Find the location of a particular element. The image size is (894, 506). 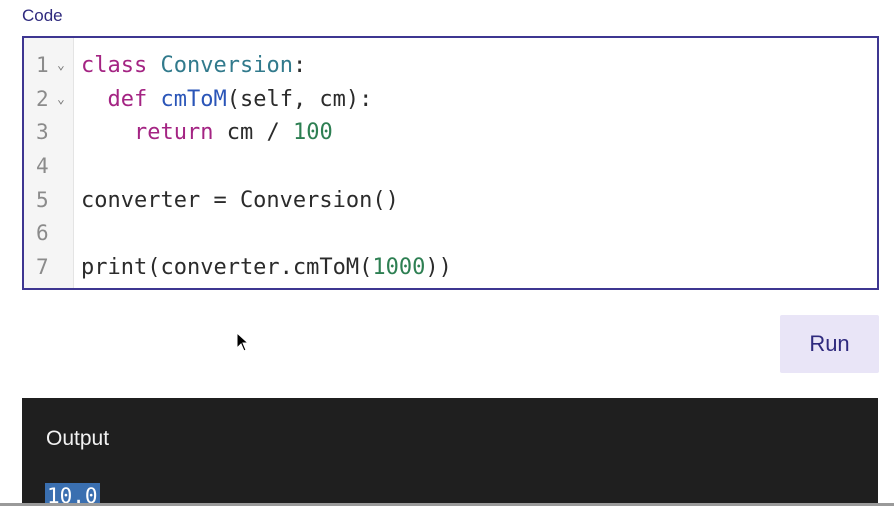

code-text: return cm / 100 is located at coordinates (207, 133).